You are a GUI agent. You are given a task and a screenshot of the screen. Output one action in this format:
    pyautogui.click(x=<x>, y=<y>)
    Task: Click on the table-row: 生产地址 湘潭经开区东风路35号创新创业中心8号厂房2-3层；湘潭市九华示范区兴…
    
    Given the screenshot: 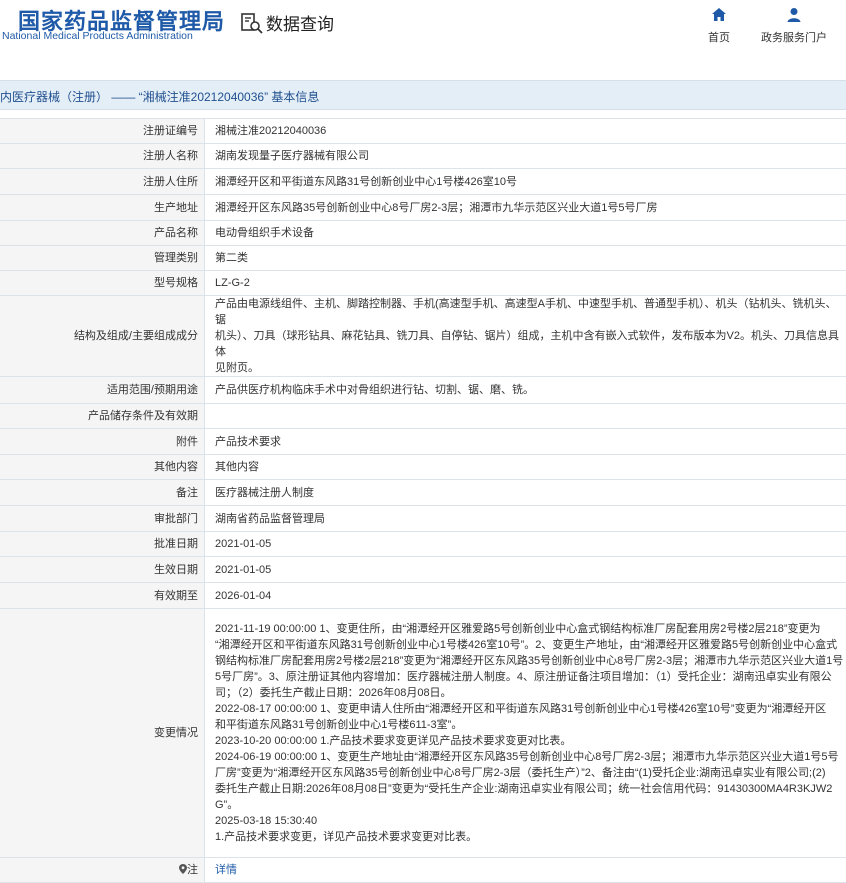 What is the action you would take?
    pyautogui.click(x=423, y=208)
    